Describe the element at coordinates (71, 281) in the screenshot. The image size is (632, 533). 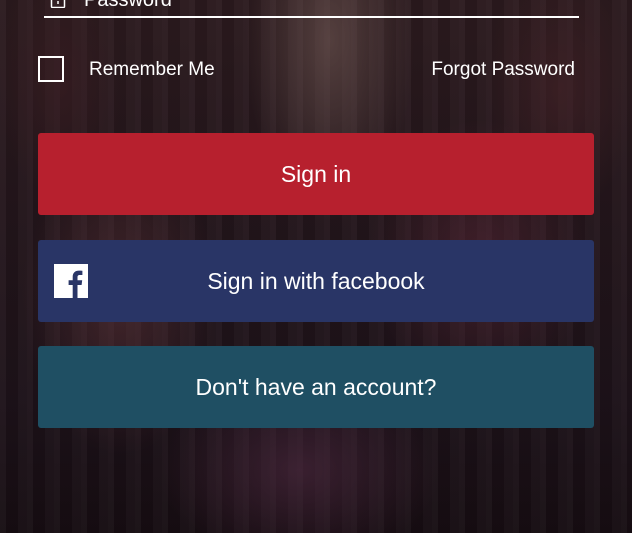
I see `facebook-icon` at that location.